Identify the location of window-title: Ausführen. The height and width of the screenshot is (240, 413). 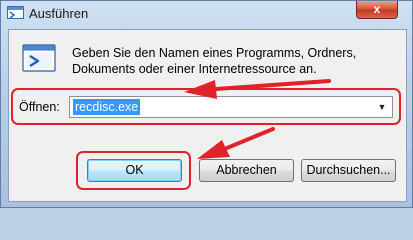
(59, 13).